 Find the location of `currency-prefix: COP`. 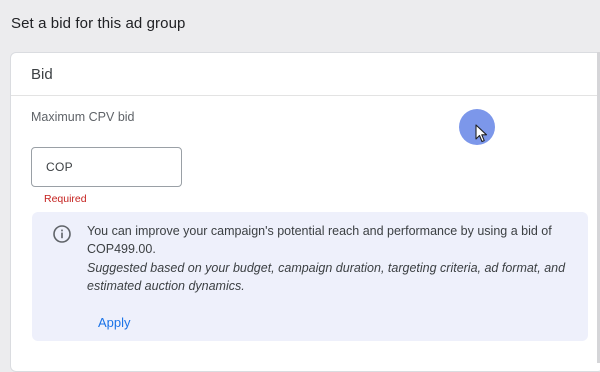

currency-prefix: COP is located at coordinates (59, 167).